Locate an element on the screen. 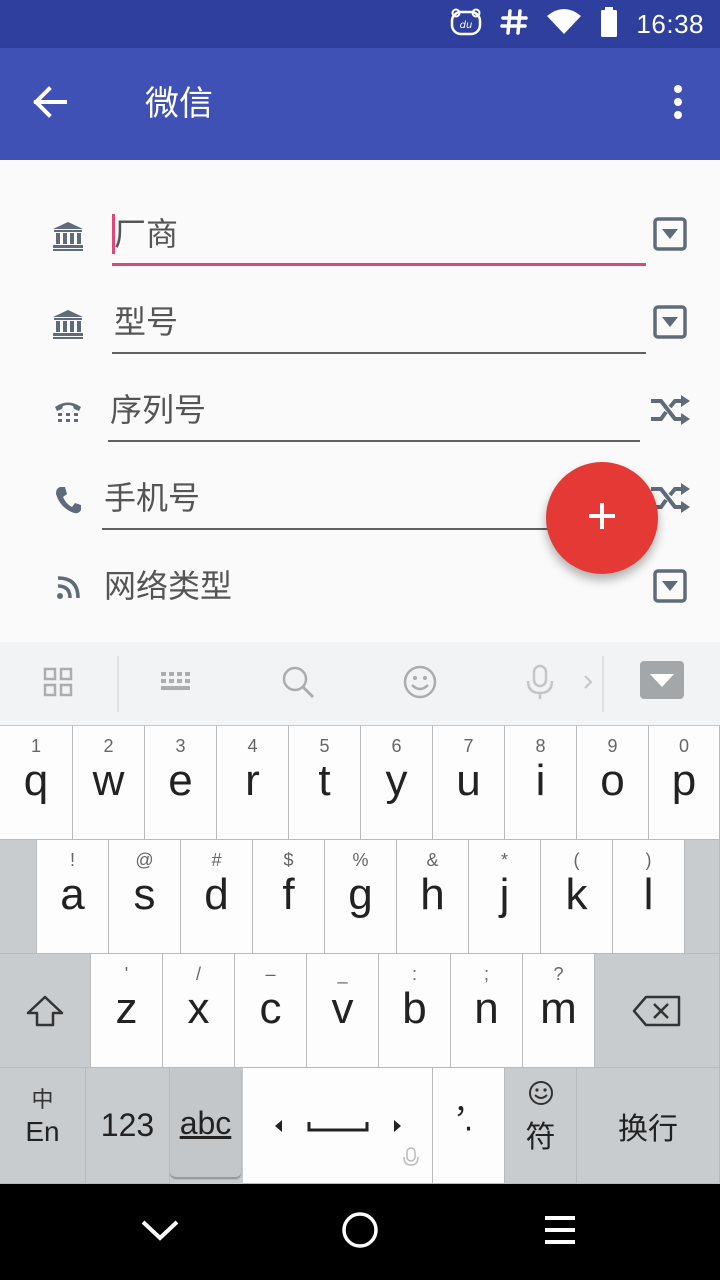 This screenshot has width=720, height=1280. battery-icon is located at coordinates (609, 24).